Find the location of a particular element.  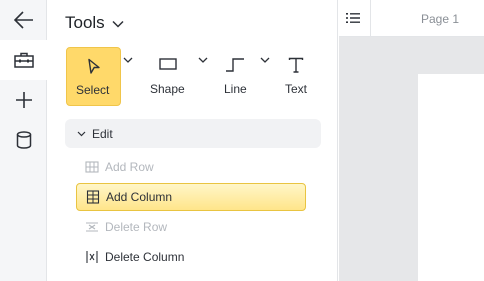

left-rail is located at coordinates (24, 140).